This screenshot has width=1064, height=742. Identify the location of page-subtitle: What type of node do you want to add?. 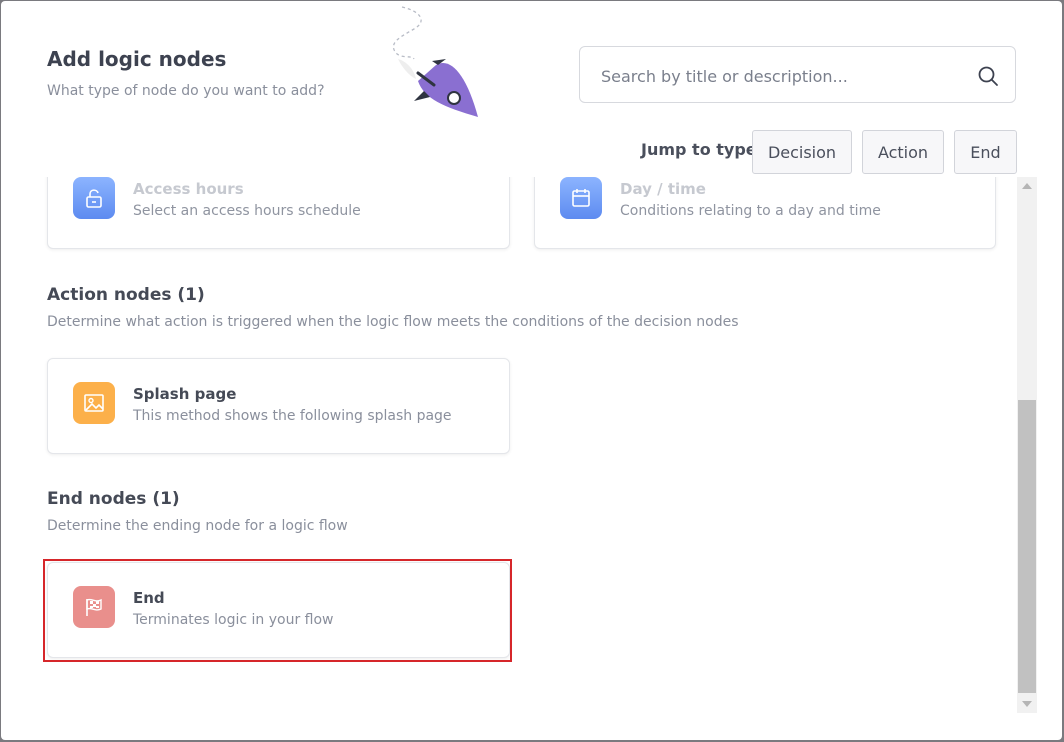
(186, 91).